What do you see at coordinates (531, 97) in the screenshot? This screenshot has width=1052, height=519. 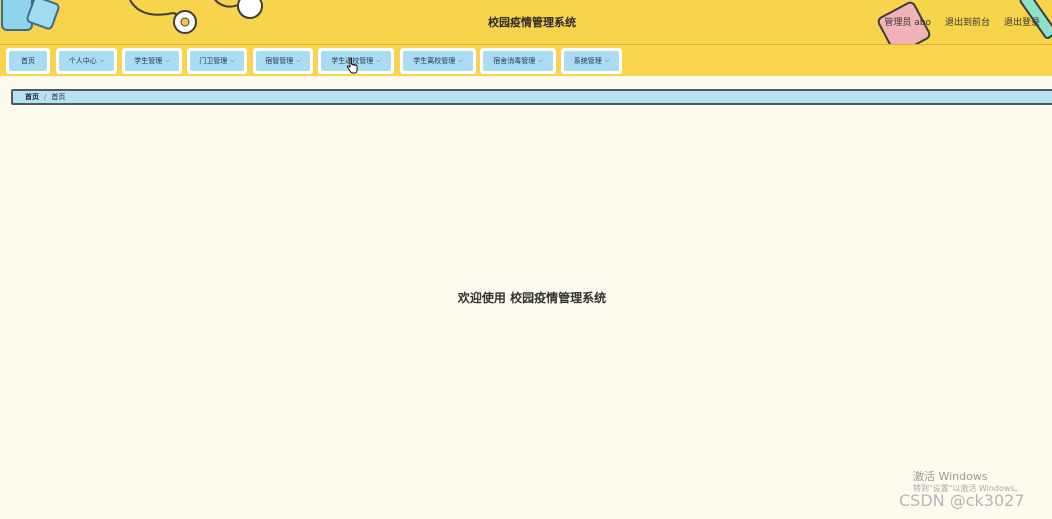 I see `breadcrumb: 首页 / 首页` at bounding box center [531, 97].